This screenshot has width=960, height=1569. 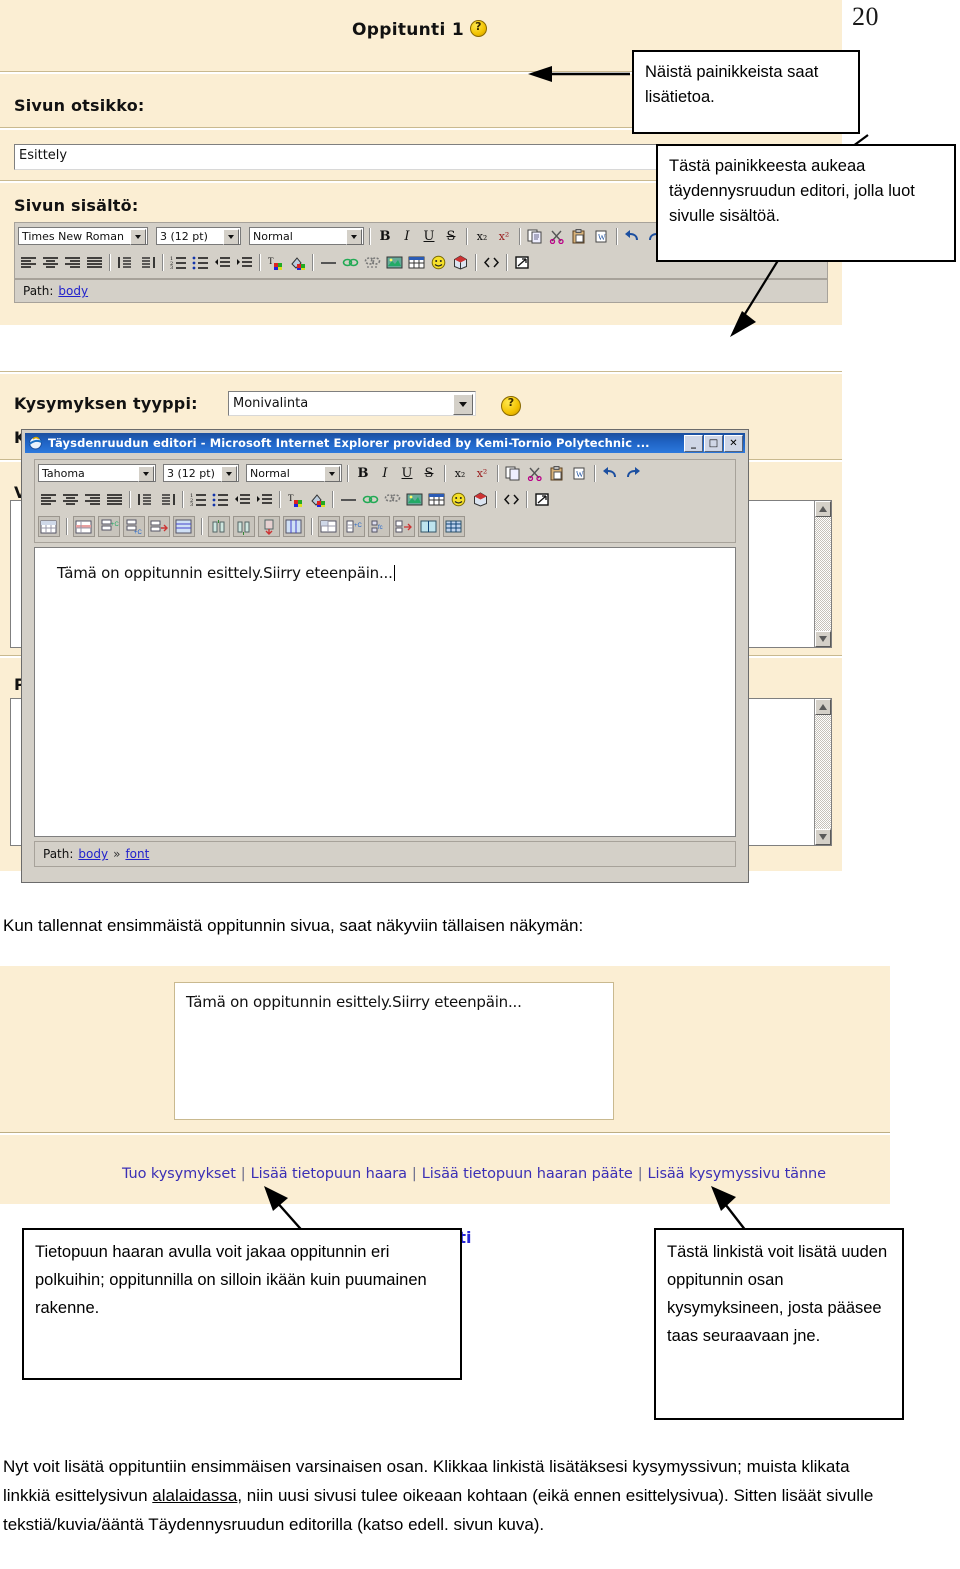 I want to click on column-split-icon, so click(x=294, y=526).